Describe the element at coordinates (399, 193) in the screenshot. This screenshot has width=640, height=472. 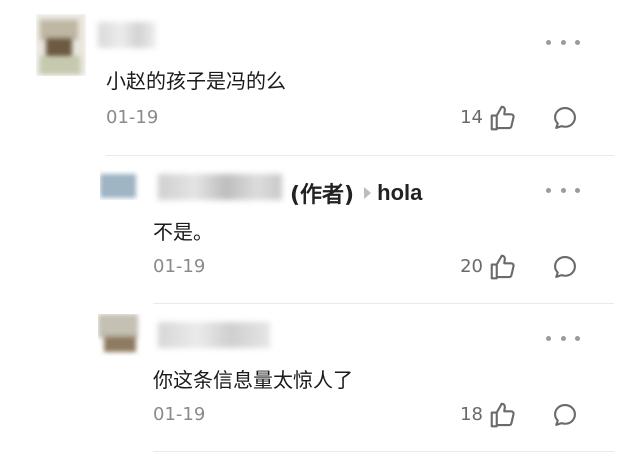
I see `reply-to-name: hola` at that location.